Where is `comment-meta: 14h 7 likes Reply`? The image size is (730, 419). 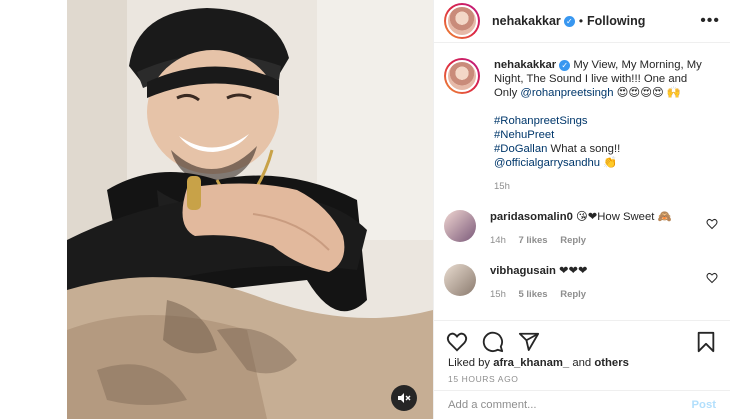 comment-meta: 14h 7 likes Reply is located at coordinates (596, 241).